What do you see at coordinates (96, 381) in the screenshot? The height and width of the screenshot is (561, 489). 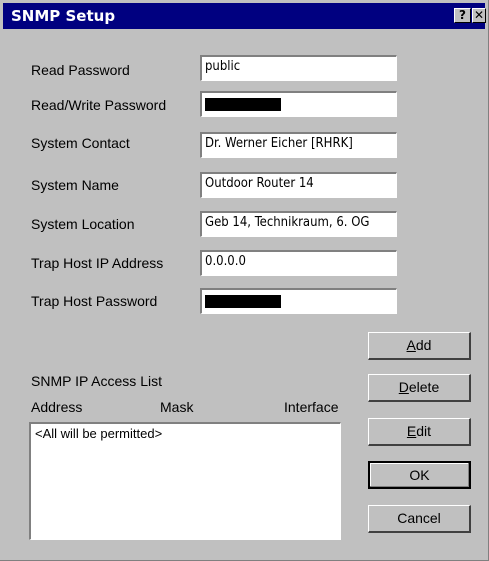 I see `access-list-title: SNMP IP Access List` at bounding box center [96, 381].